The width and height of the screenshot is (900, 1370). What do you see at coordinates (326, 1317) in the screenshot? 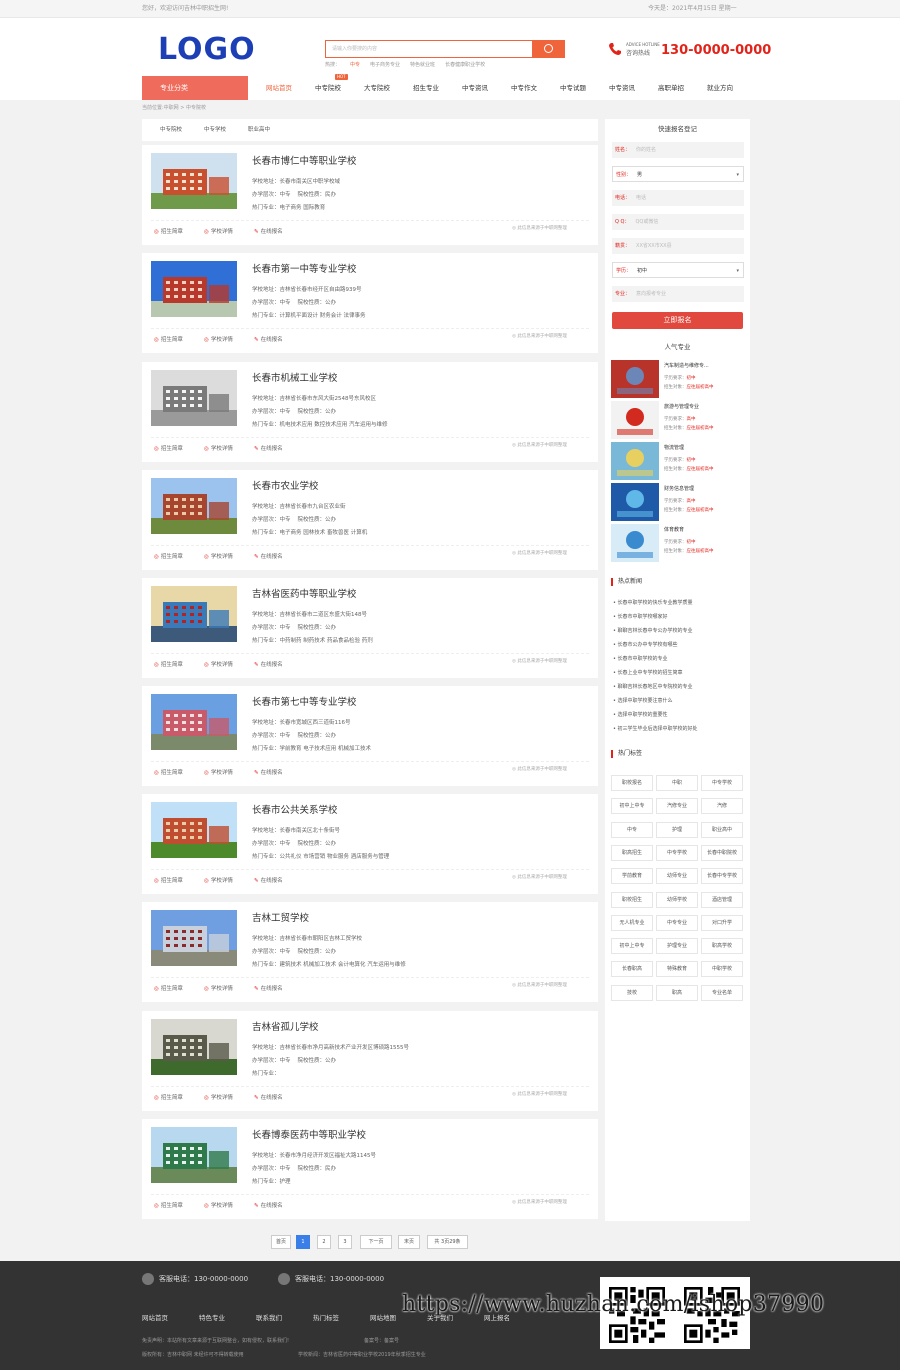
I see `footer-link: 热门标签` at bounding box center [326, 1317].